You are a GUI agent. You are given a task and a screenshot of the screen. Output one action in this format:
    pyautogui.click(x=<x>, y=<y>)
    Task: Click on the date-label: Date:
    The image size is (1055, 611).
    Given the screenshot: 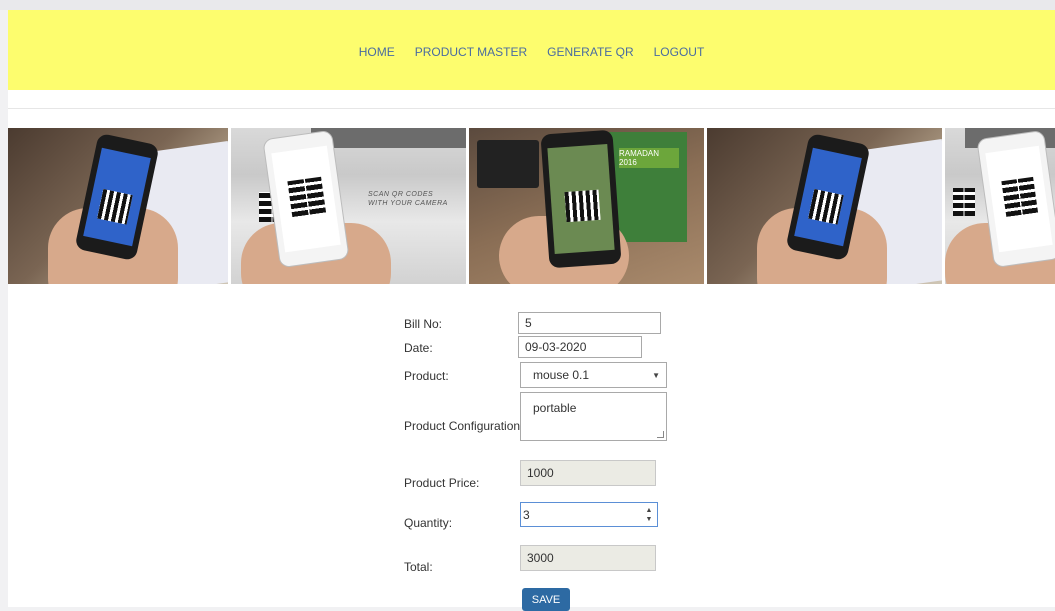 What is the action you would take?
    pyautogui.click(x=418, y=348)
    